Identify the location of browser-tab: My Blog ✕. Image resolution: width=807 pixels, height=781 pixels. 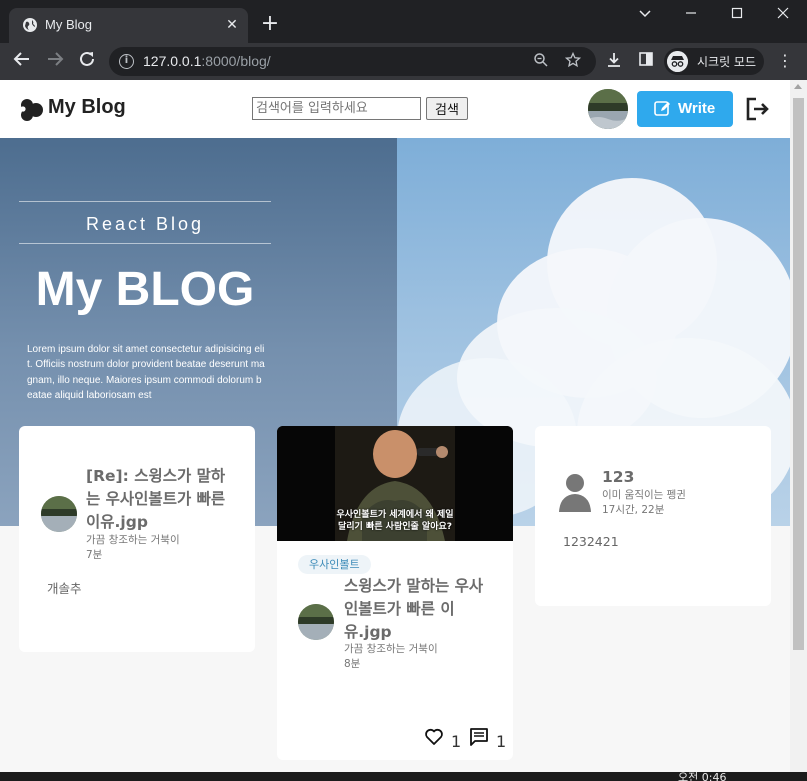
(128, 25).